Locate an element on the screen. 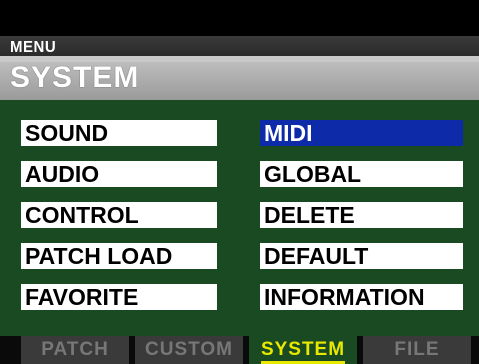 The height and width of the screenshot is (364, 479). menu-item-midi: MIDI is located at coordinates (361, 133).